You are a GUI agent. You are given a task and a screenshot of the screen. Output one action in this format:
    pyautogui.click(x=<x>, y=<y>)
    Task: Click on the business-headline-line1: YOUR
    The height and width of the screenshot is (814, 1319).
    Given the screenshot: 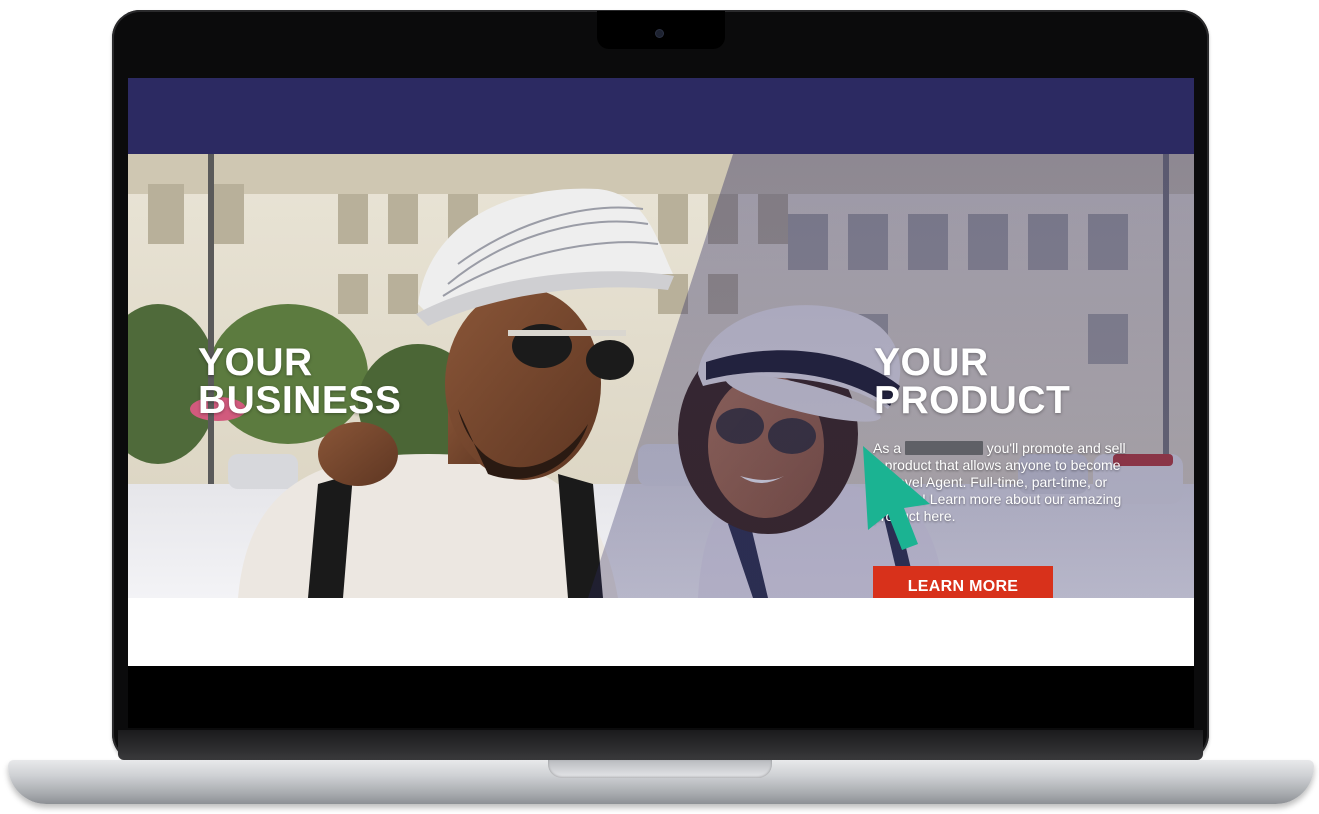 What is the action you would take?
    pyautogui.click(x=255, y=362)
    